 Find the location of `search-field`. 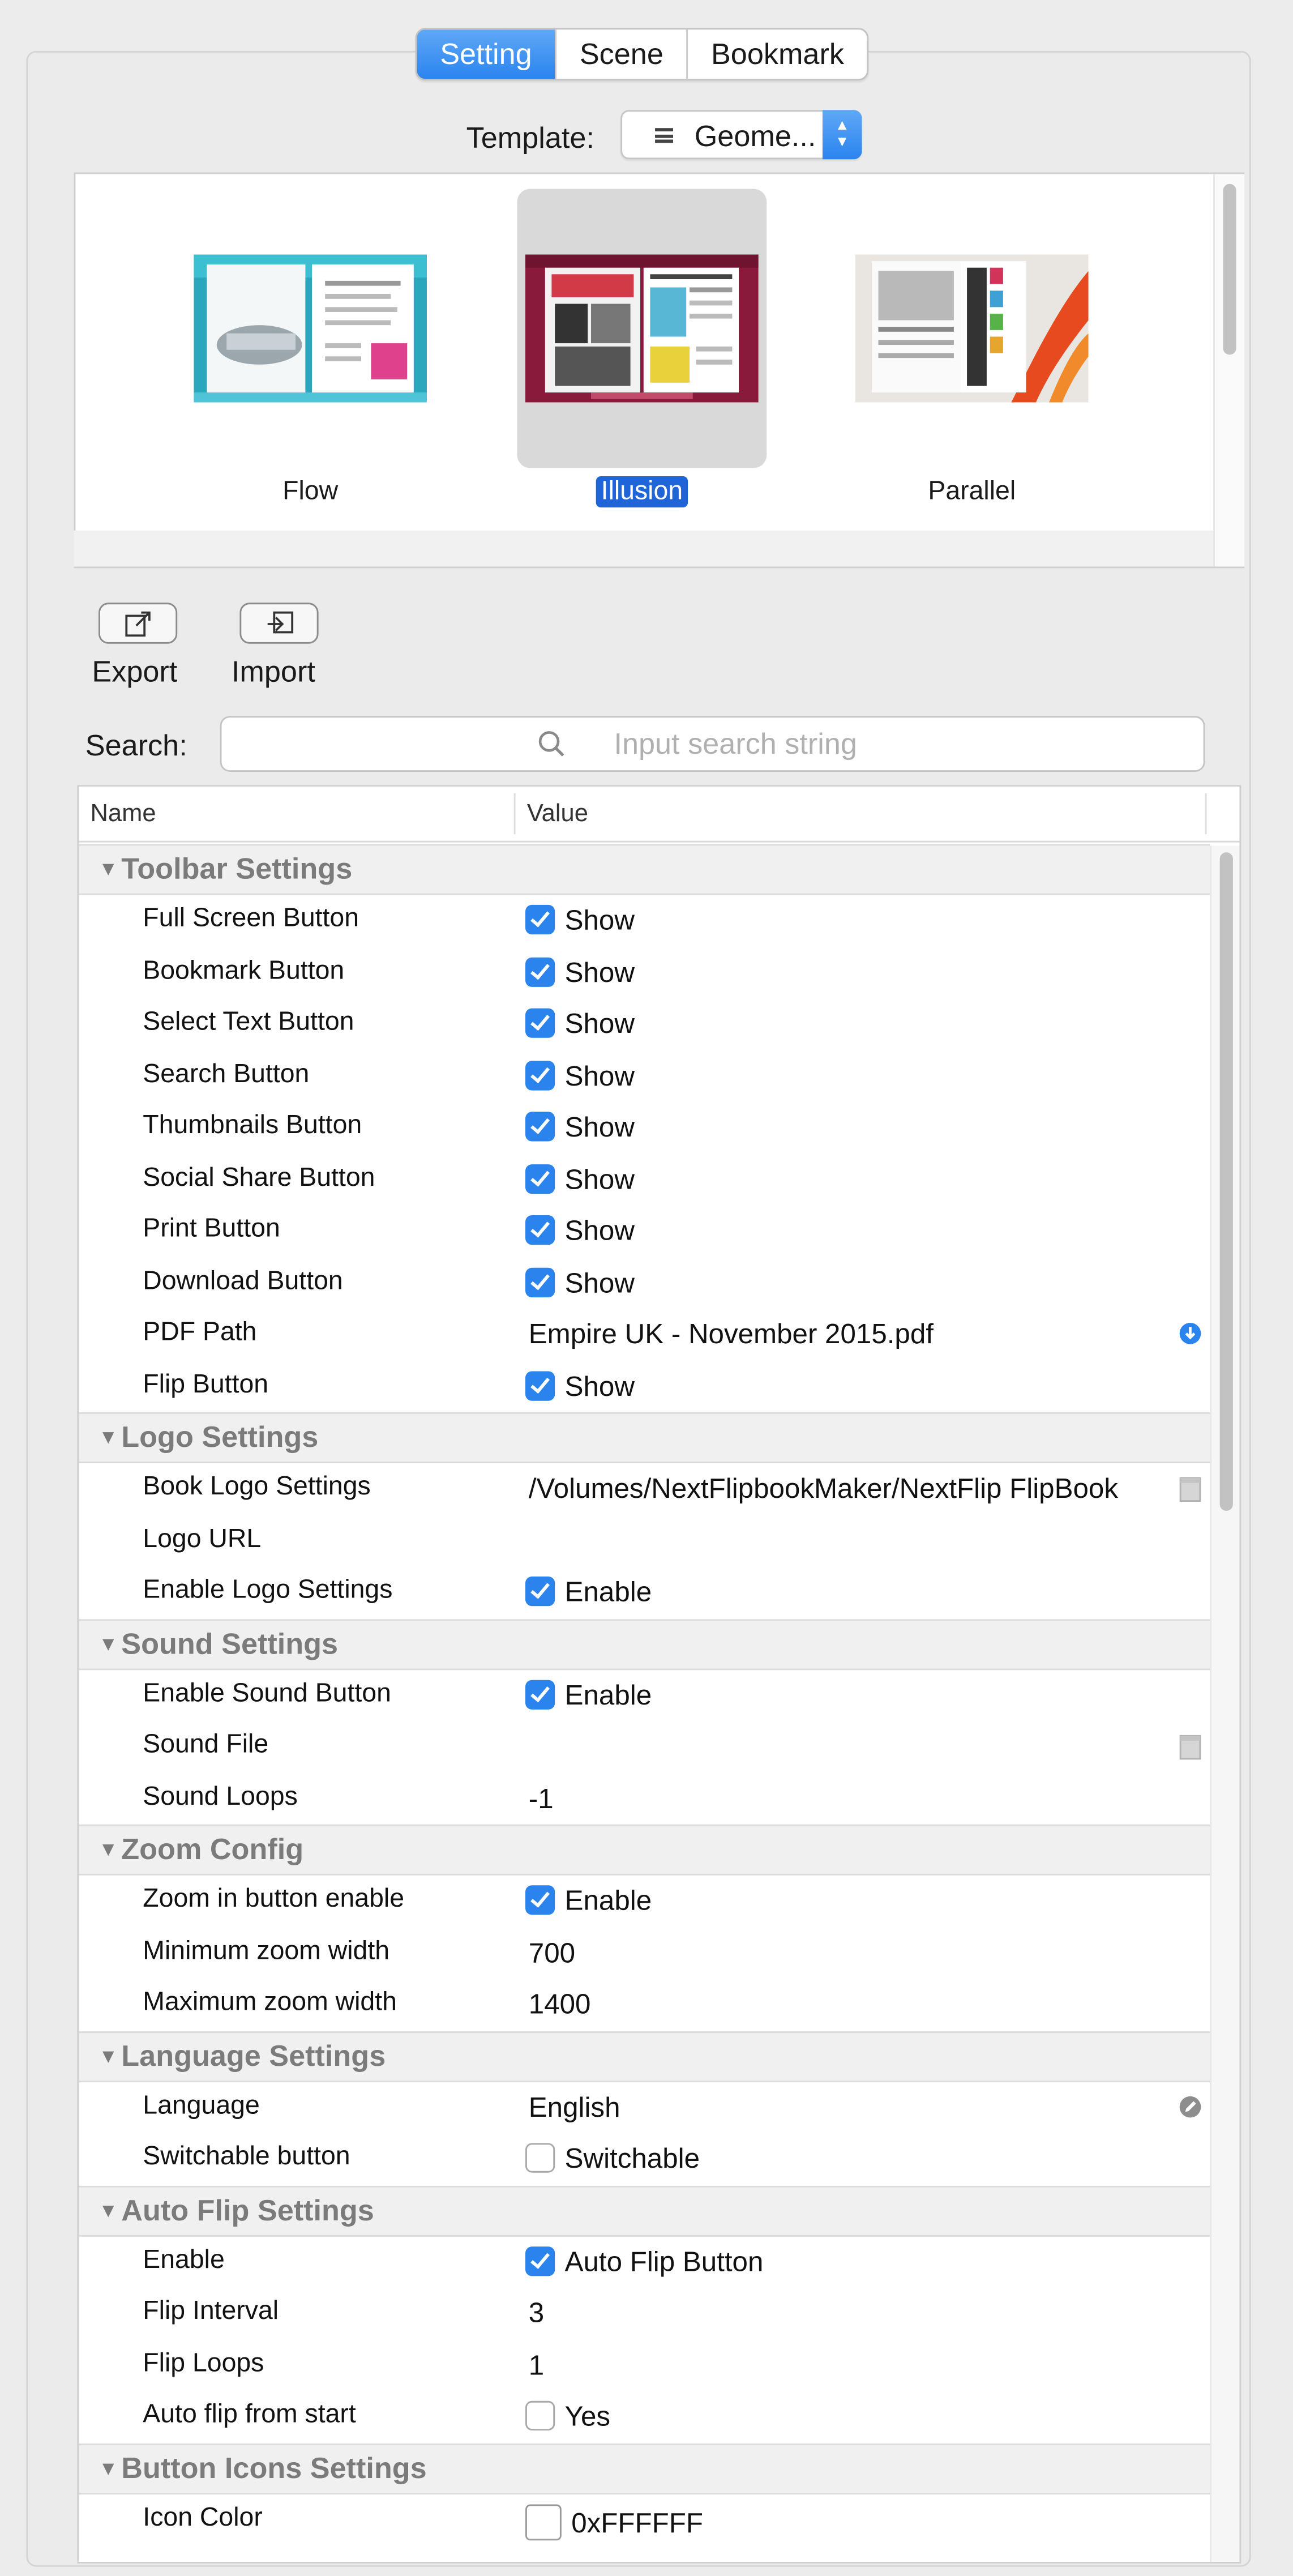

search-field is located at coordinates (712, 744).